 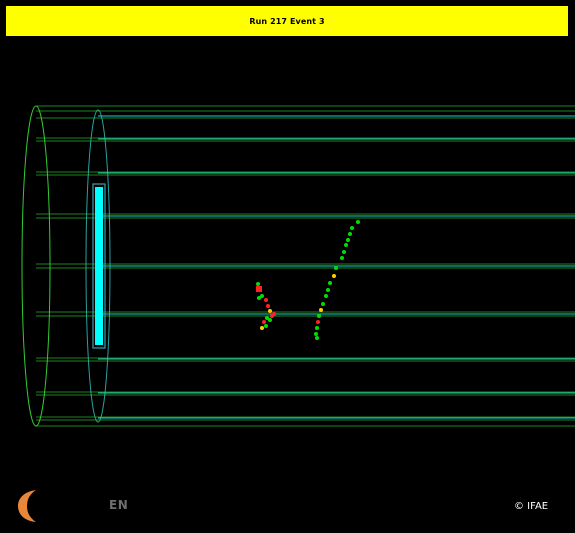 What do you see at coordinates (531, 506) in the screenshot?
I see `copyright-text: © IFAE` at bounding box center [531, 506].